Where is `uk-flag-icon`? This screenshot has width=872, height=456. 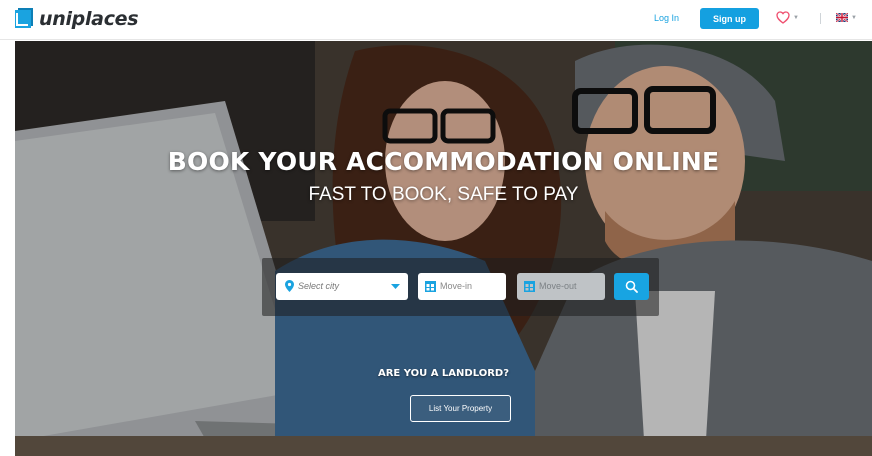 uk-flag-icon is located at coordinates (842, 17).